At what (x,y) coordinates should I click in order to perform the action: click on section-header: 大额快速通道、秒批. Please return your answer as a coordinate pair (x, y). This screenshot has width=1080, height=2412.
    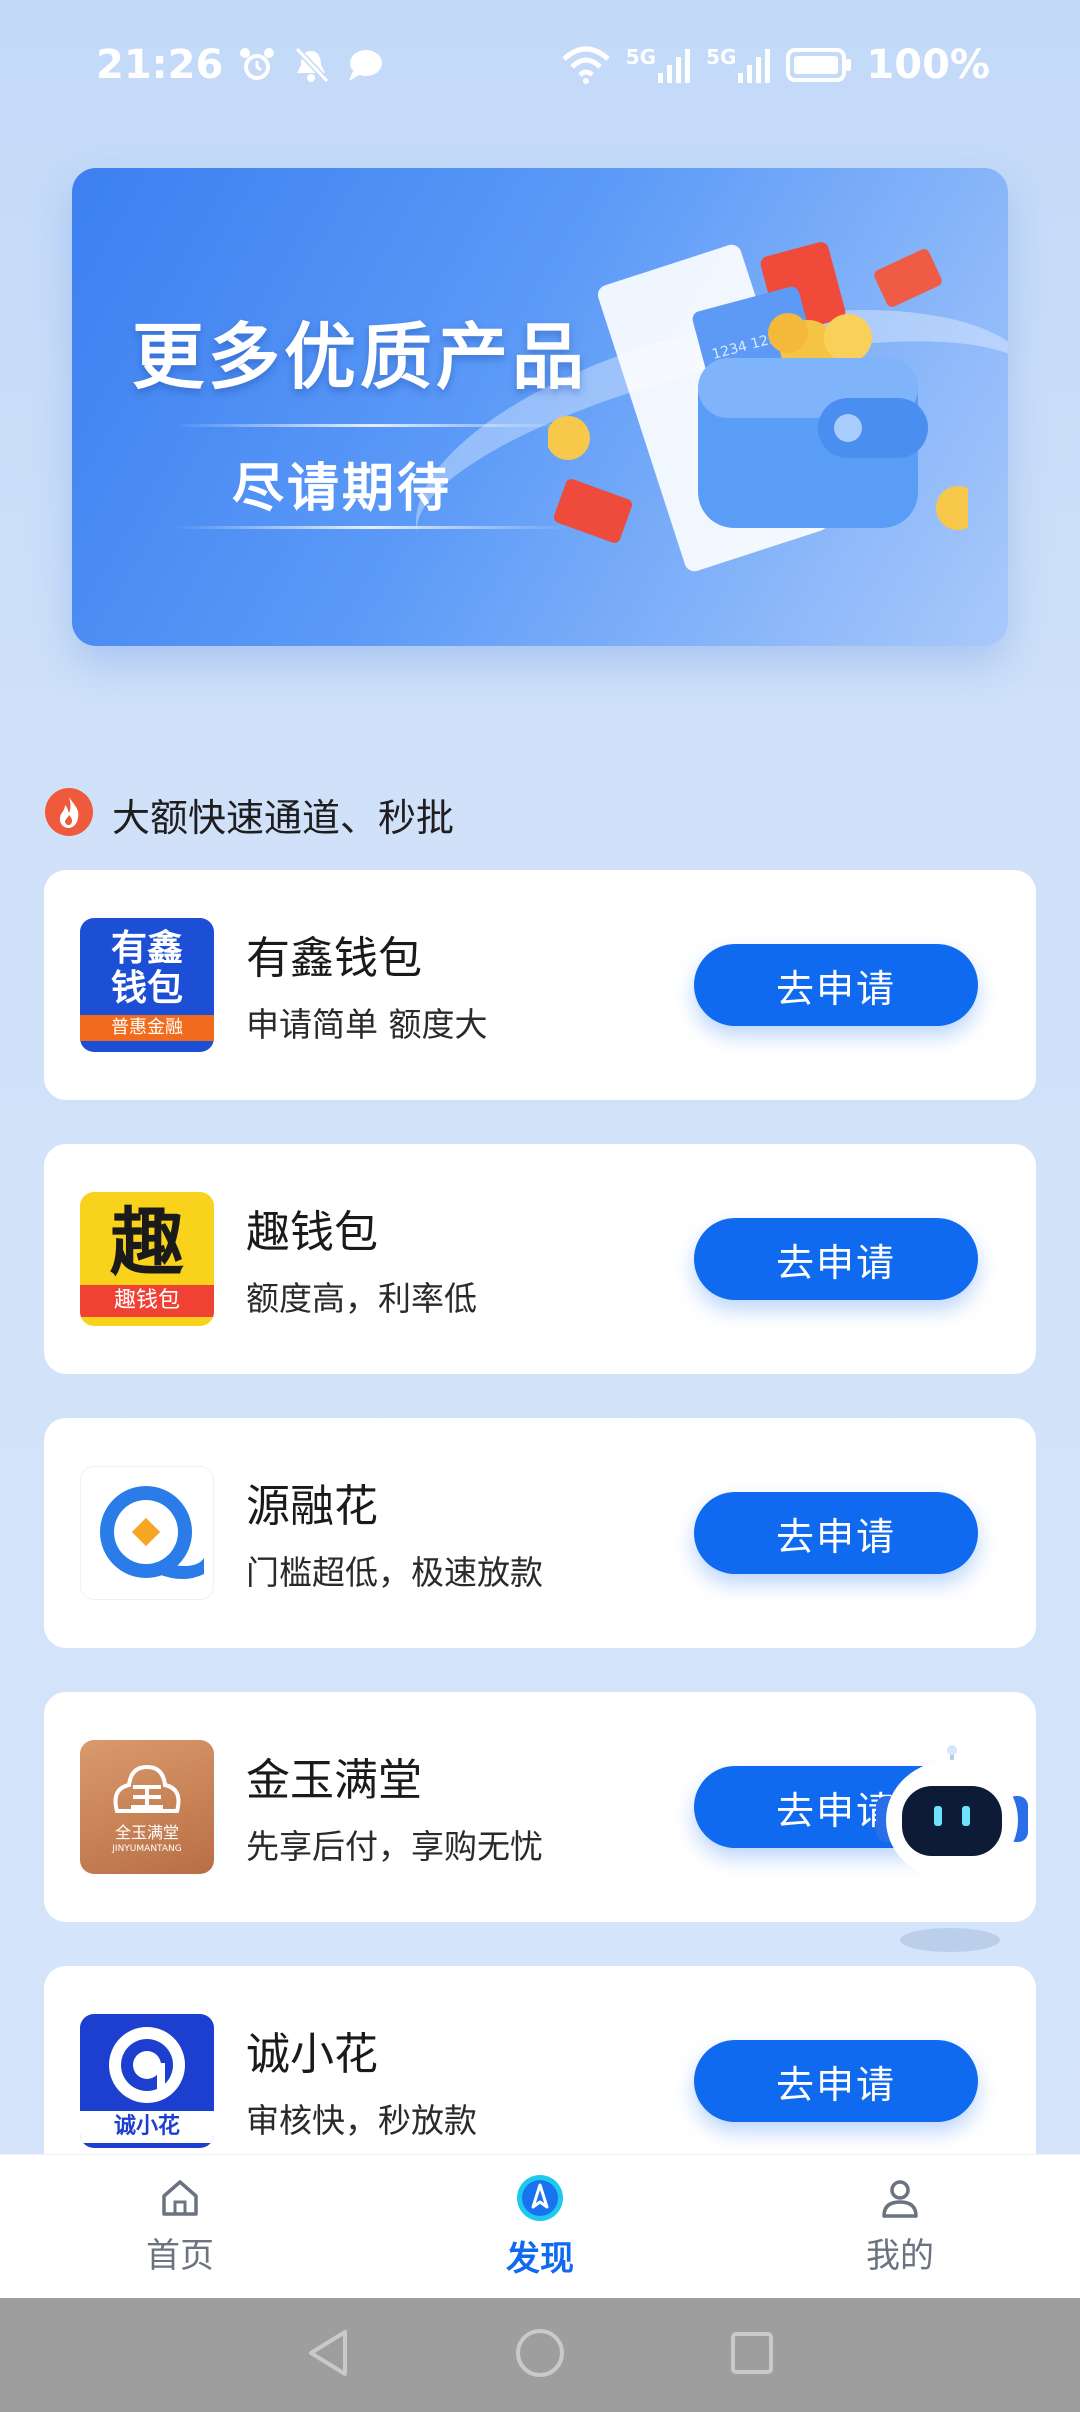
    Looking at the image, I should click on (249, 814).